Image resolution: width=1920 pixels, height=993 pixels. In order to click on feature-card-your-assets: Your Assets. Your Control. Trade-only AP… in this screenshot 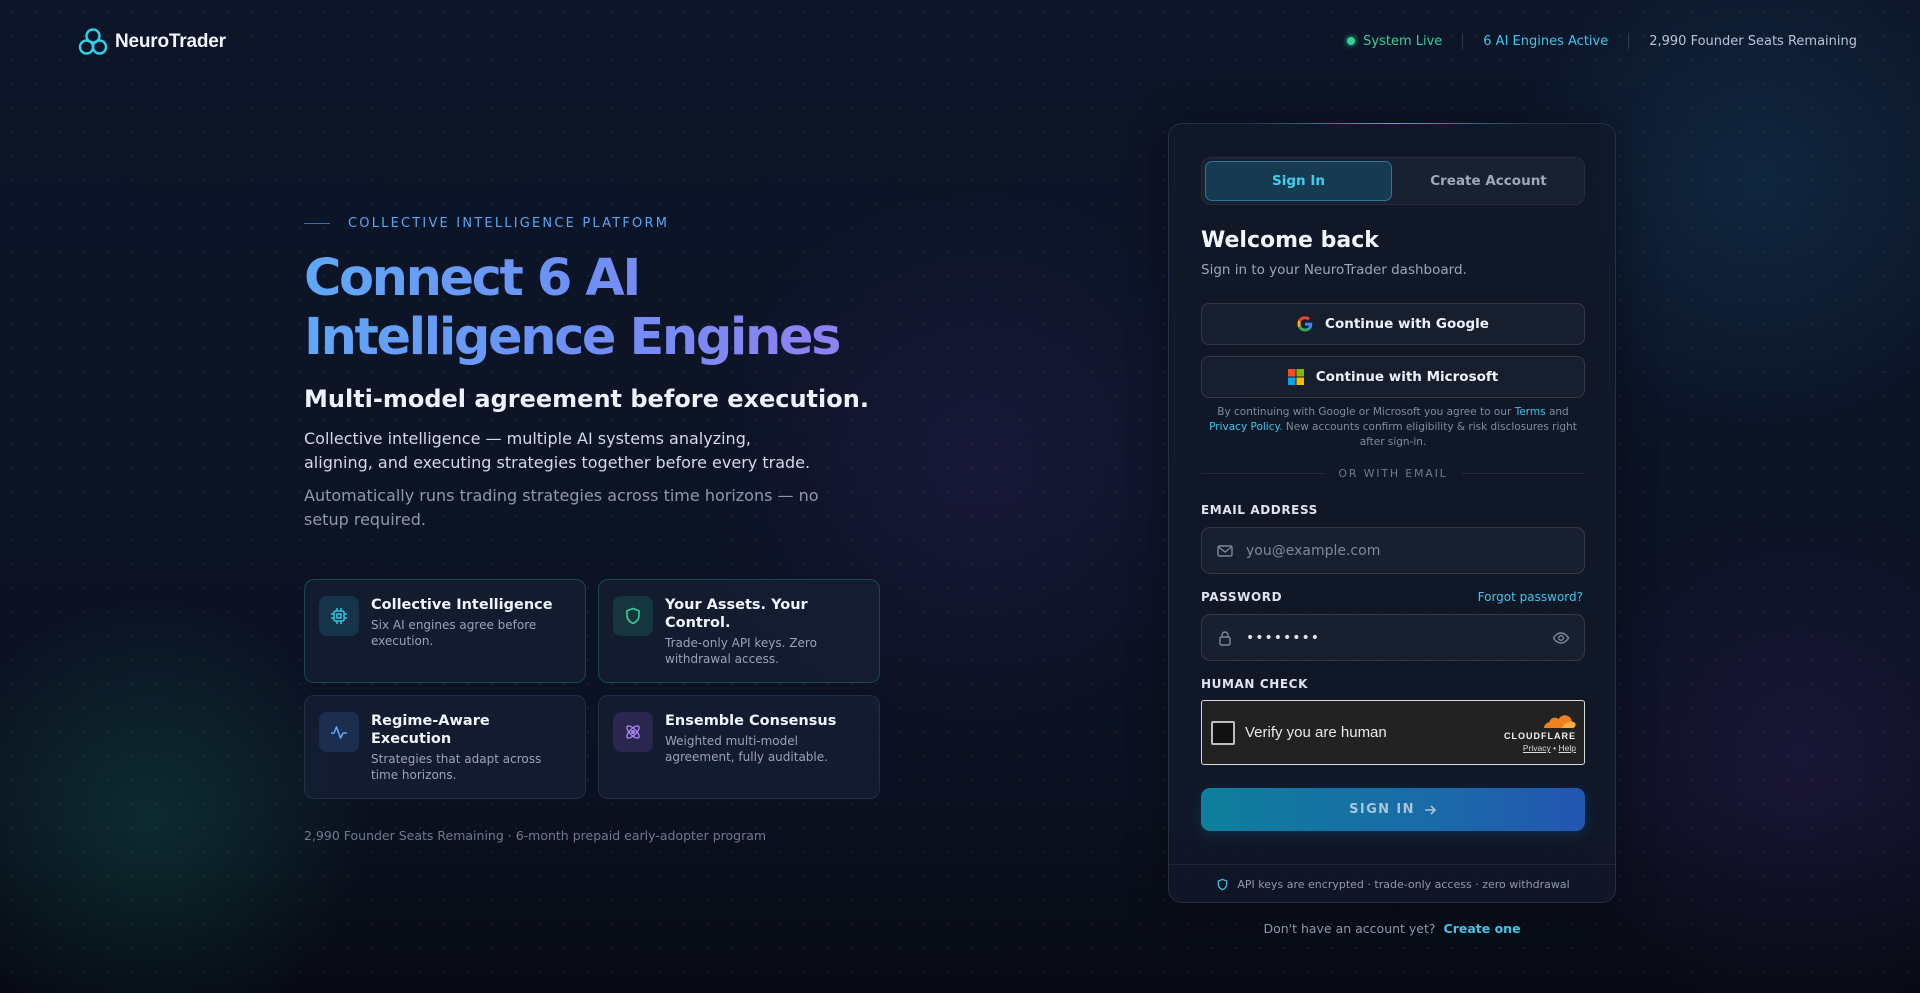, I will do `click(739, 631)`.